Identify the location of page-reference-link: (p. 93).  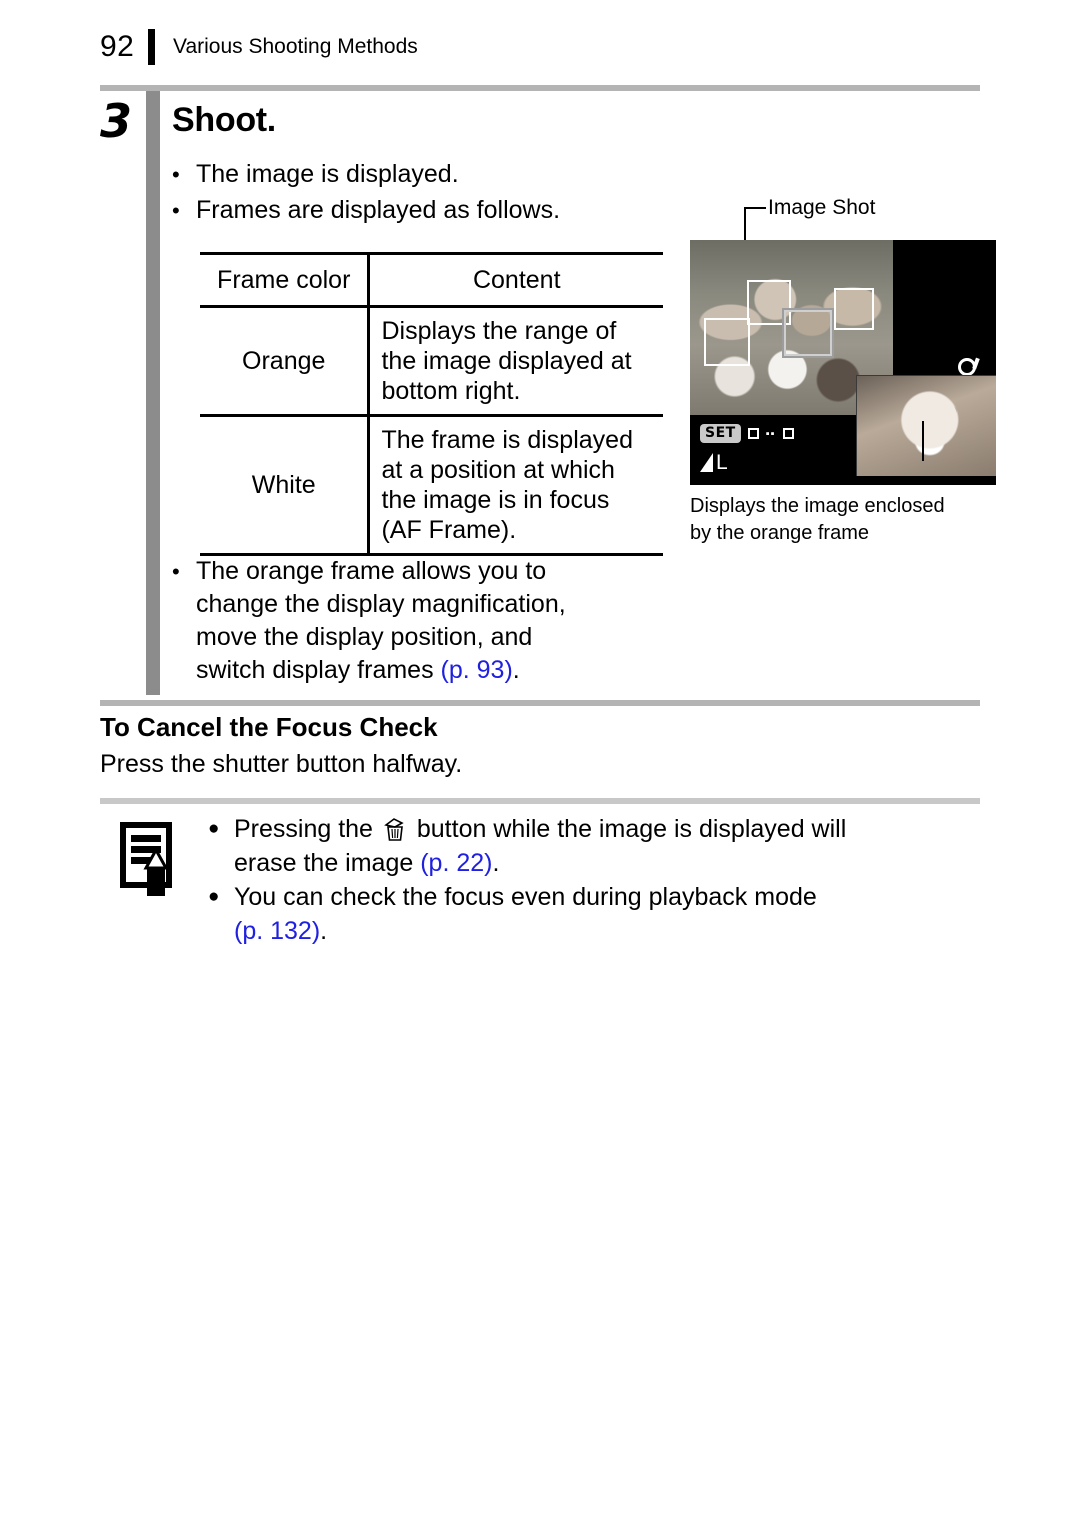
(477, 670).